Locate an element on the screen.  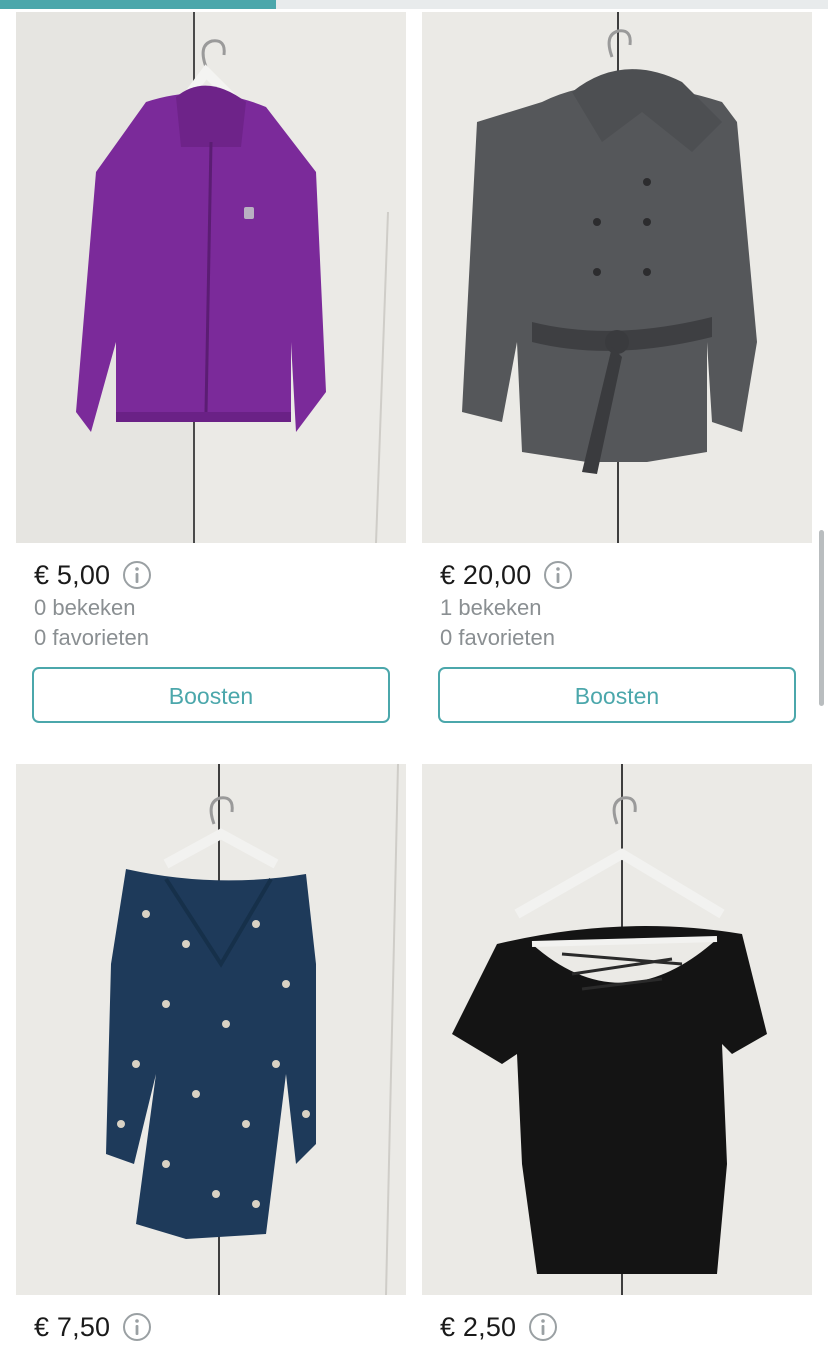
price-row: € 20,00 is located at coordinates (626, 575).